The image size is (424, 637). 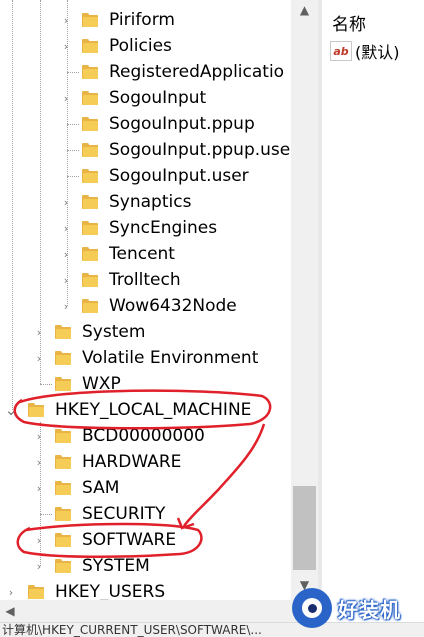 I want to click on tree-item-label: Wow6432Node, so click(x=173, y=306).